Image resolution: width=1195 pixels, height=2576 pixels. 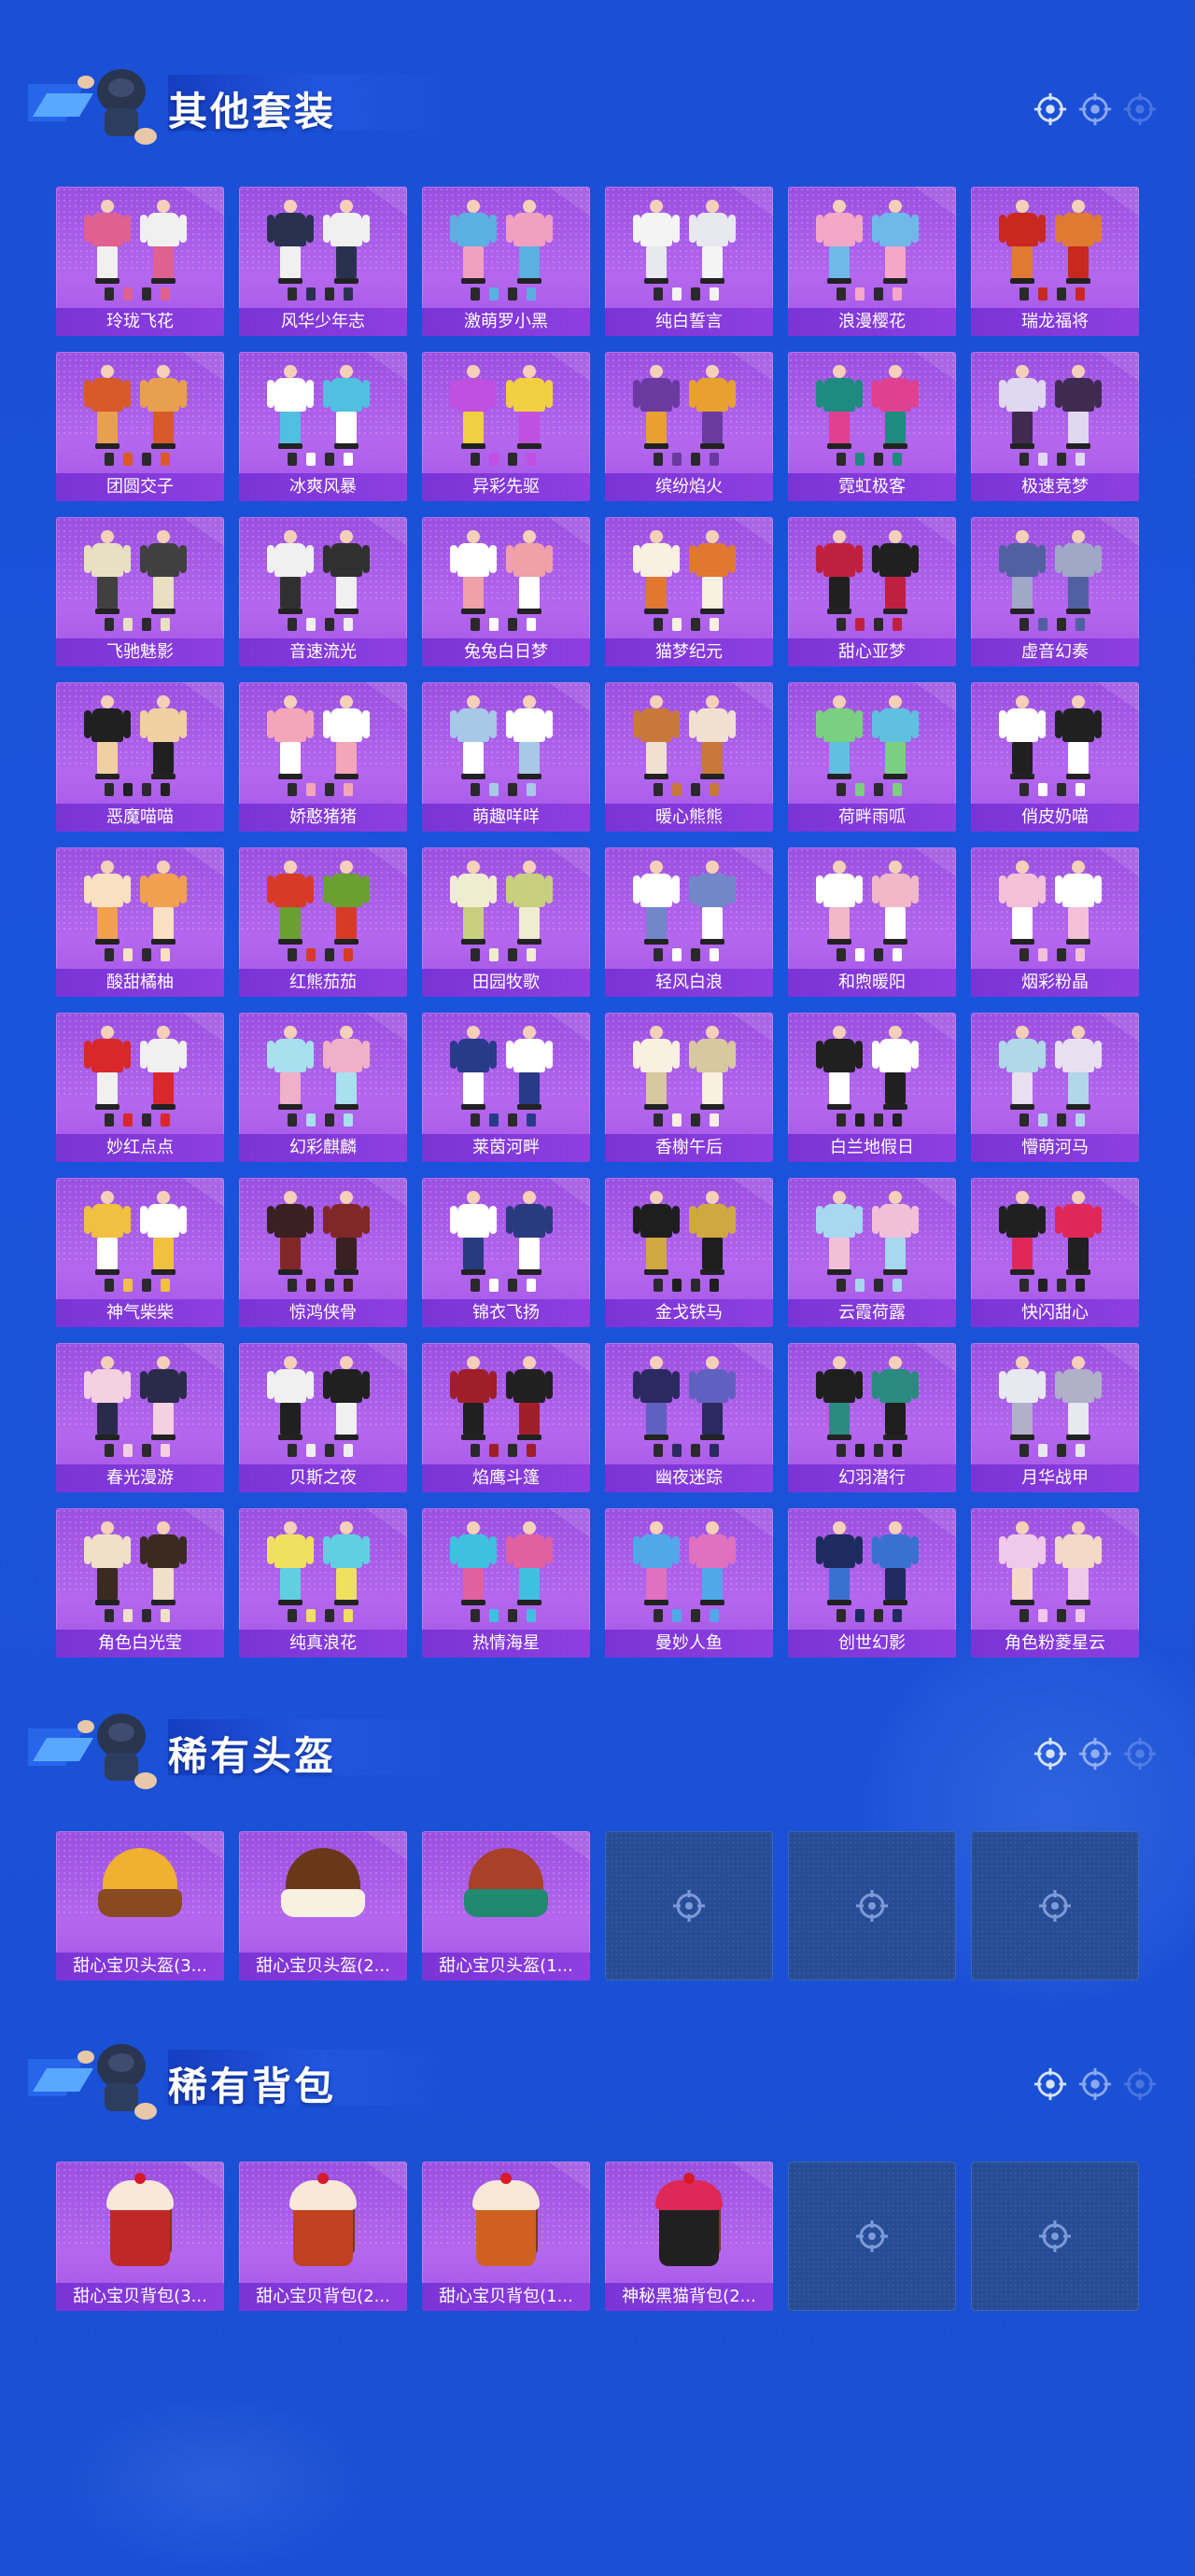 I want to click on outfit-card: 锦衣飞扬, so click(x=506, y=1252).